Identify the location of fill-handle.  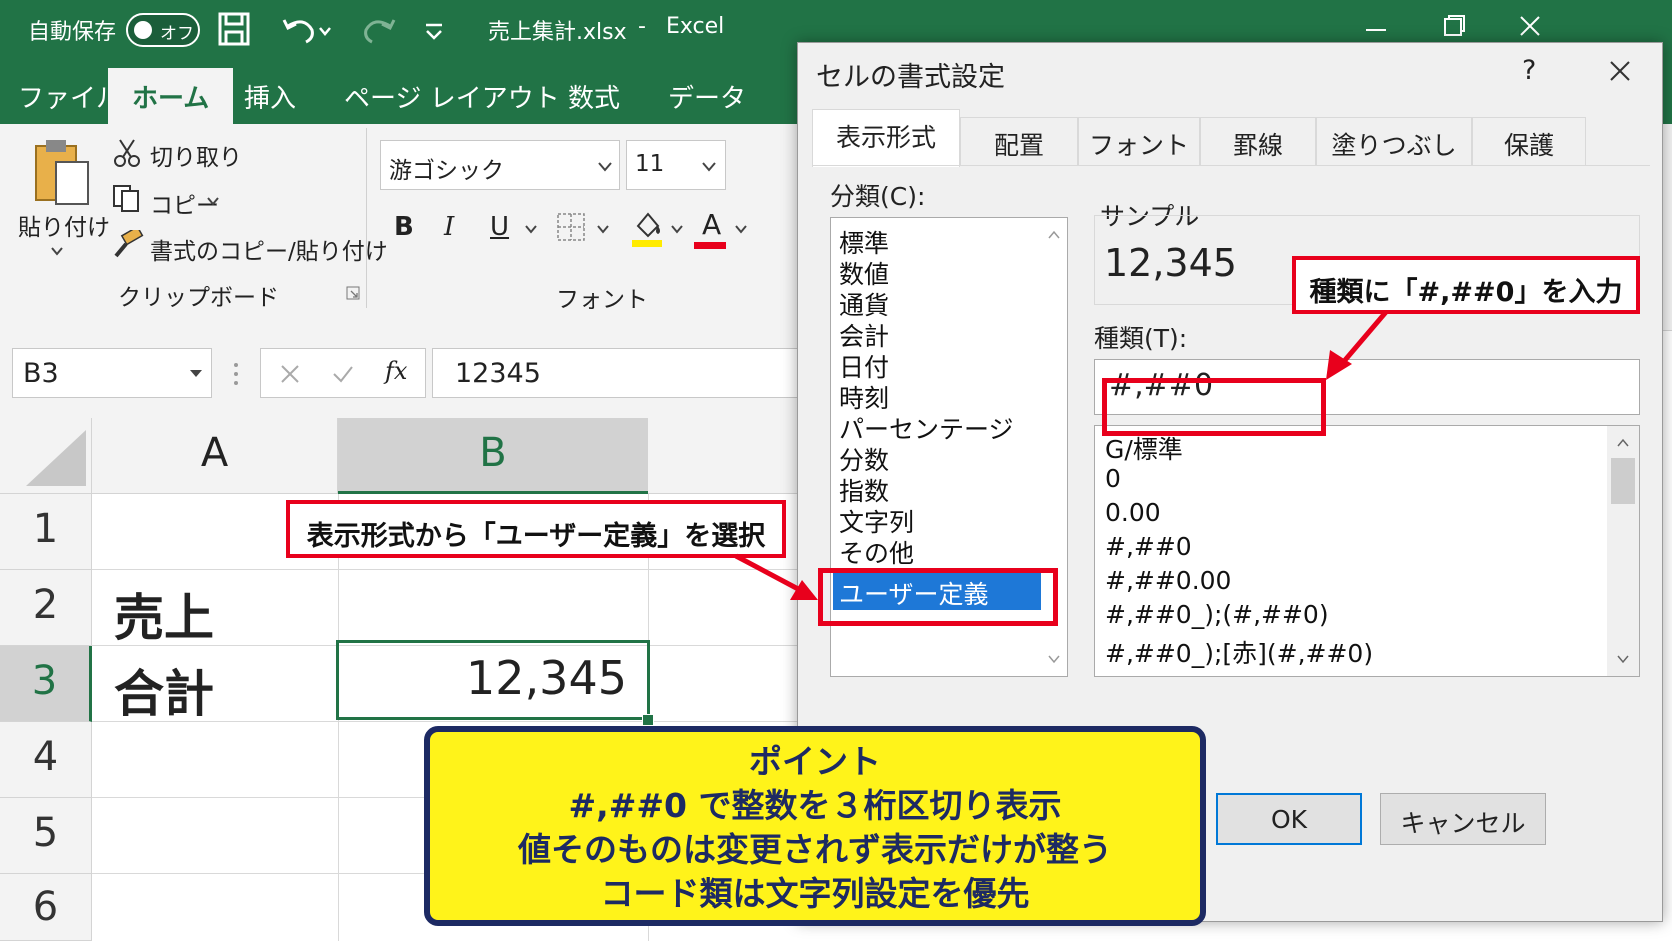
(648, 720).